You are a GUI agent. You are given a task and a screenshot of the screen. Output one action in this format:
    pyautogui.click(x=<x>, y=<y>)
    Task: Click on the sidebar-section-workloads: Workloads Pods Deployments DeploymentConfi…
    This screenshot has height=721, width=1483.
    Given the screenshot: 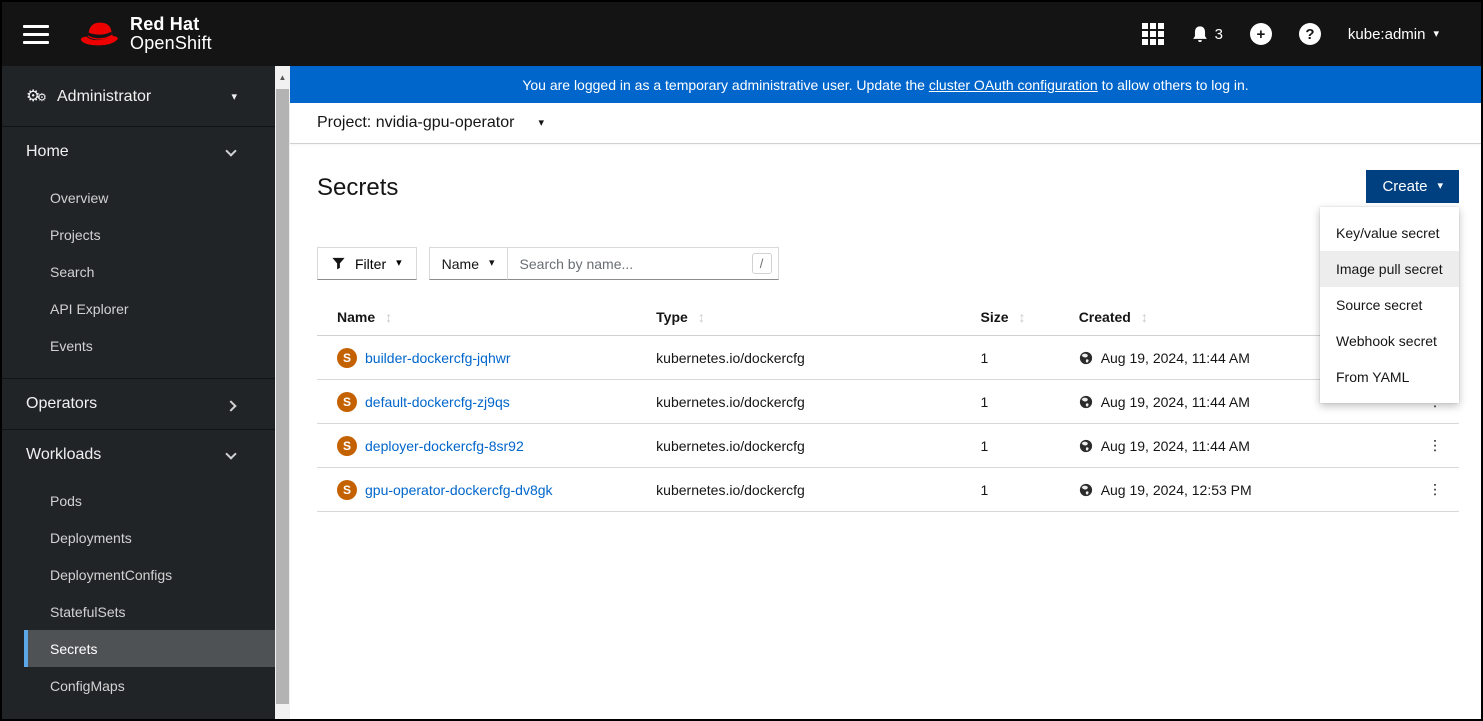 What is the action you would take?
    pyautogui.click(x=138, y=574)
    